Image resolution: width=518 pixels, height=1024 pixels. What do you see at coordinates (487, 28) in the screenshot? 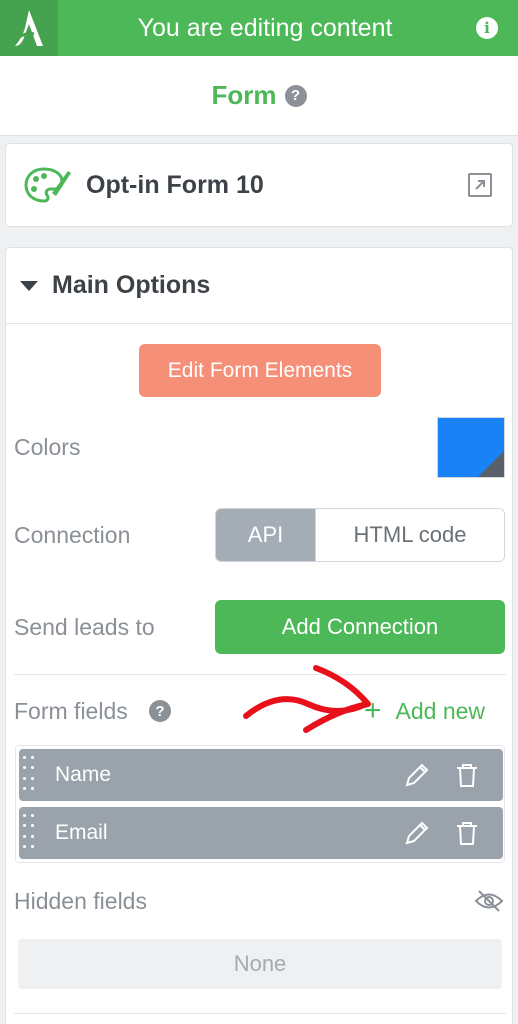
I see `info-icon: i` at bounding box center [487, 28].